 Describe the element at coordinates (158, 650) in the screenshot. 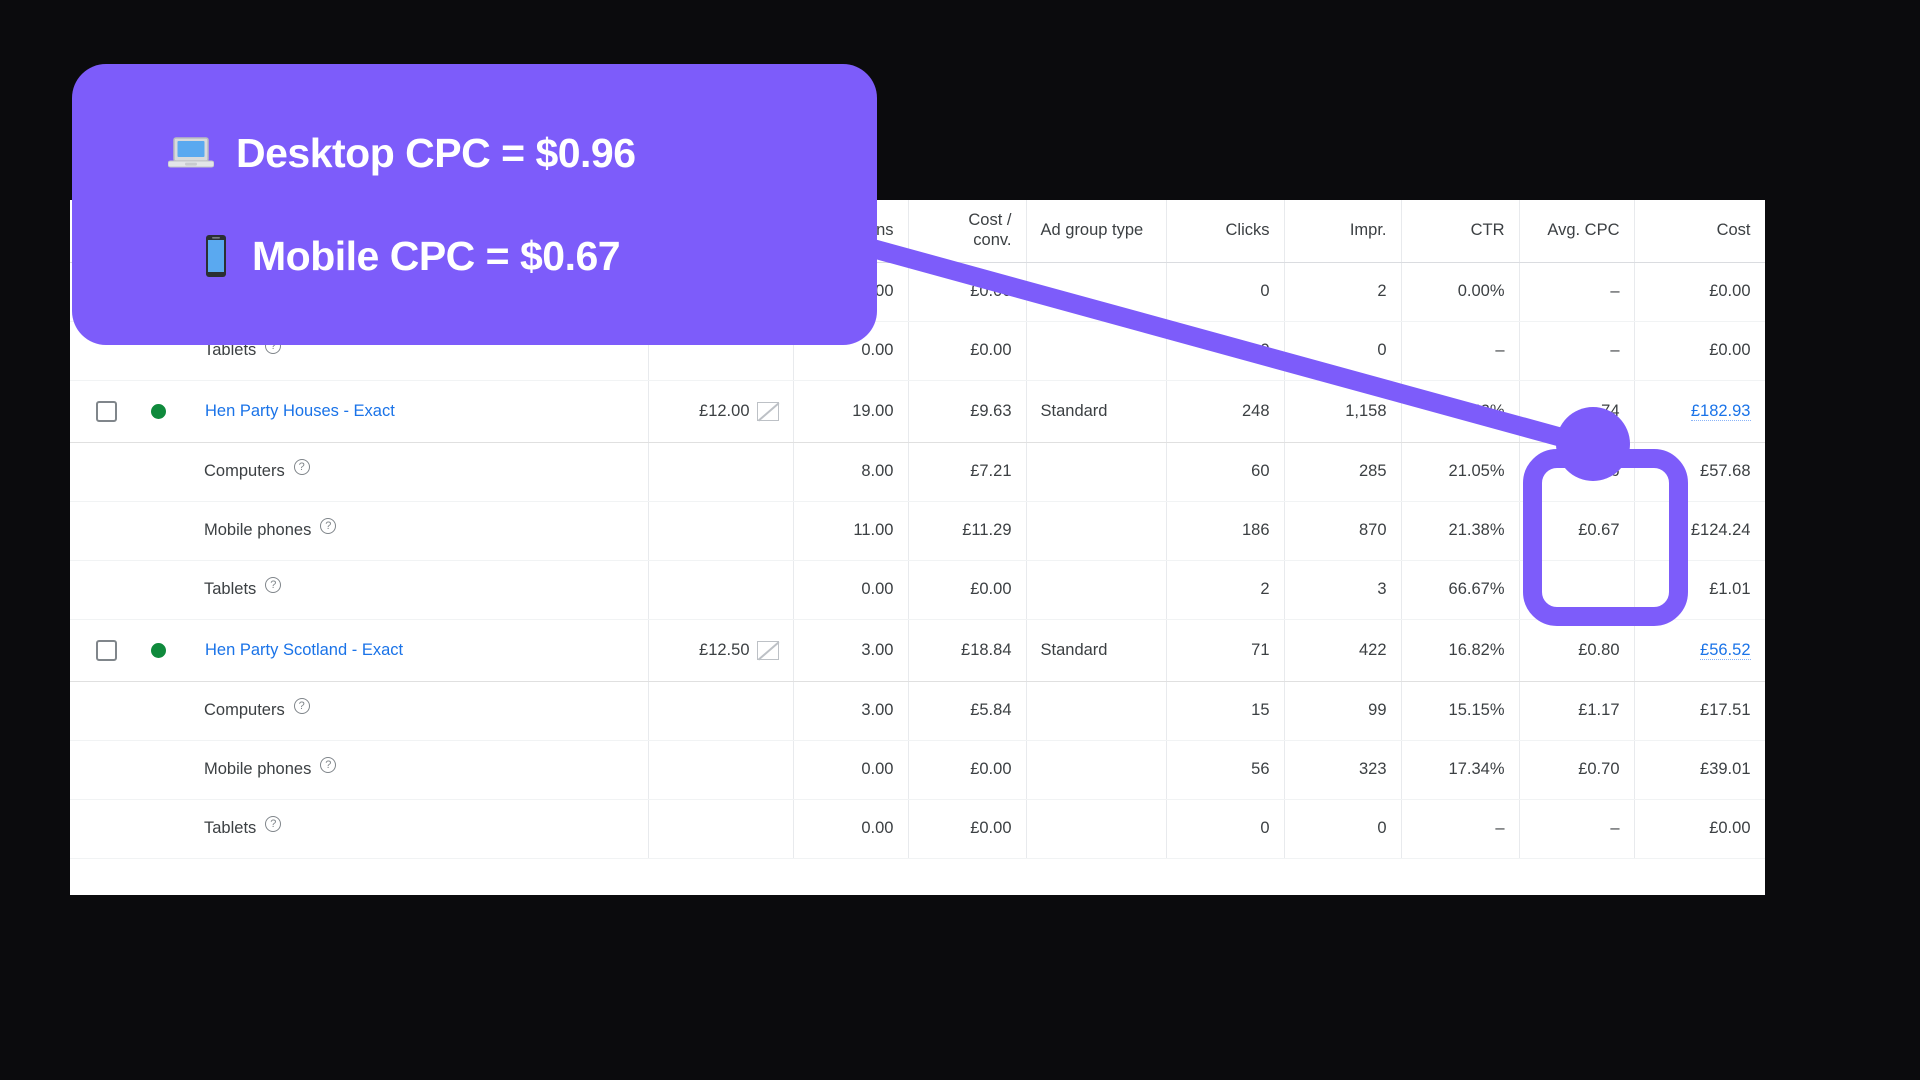

I see `status-dot-eligible` at that location.